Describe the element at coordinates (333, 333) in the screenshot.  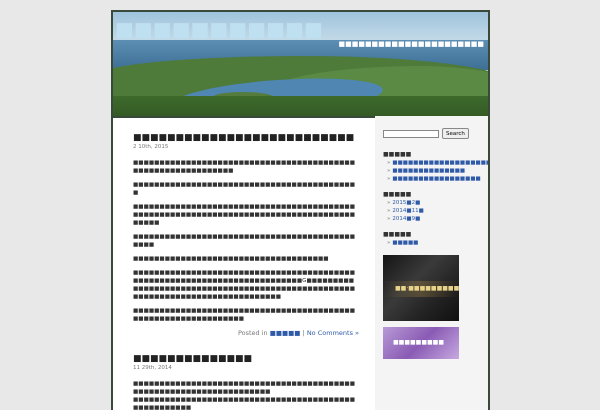
I see `post-comments-link: No Comments »` at that location.